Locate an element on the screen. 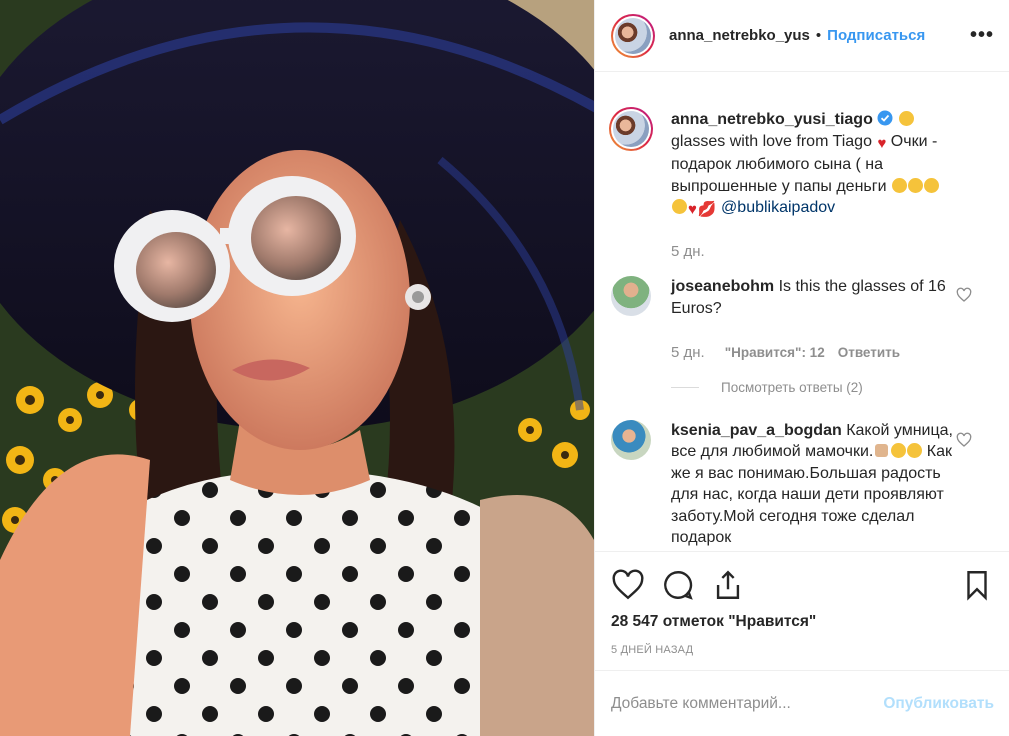 The image size is (1009, 736). kiss-emoji-icon: 💋 is located at coordinates (707, 209).